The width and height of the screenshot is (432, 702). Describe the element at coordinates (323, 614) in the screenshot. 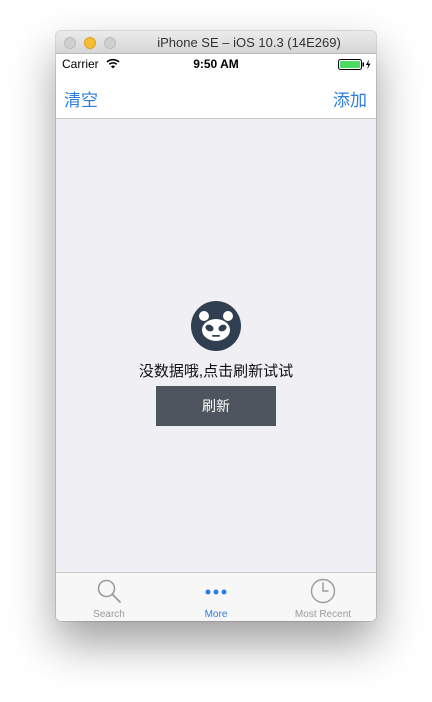

I see `tab-most-recent-label: Most Recent` at that location.